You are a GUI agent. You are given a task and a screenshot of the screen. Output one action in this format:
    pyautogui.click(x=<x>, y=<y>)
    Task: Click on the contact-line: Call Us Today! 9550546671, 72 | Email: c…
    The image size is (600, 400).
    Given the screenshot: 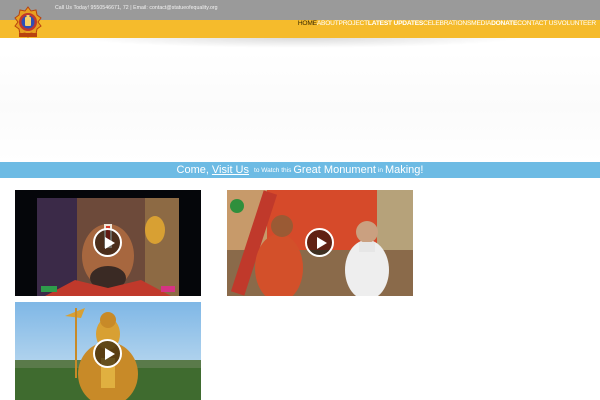 What is the action you would take?
    pyautogui.click(x=136, y=8)
    